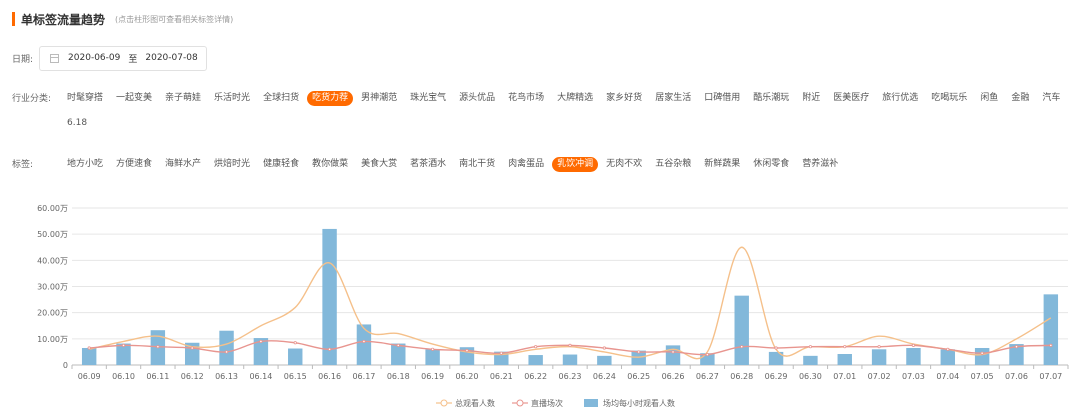  I want to click on tag-chip: 美食大赏, so click(379, 164).